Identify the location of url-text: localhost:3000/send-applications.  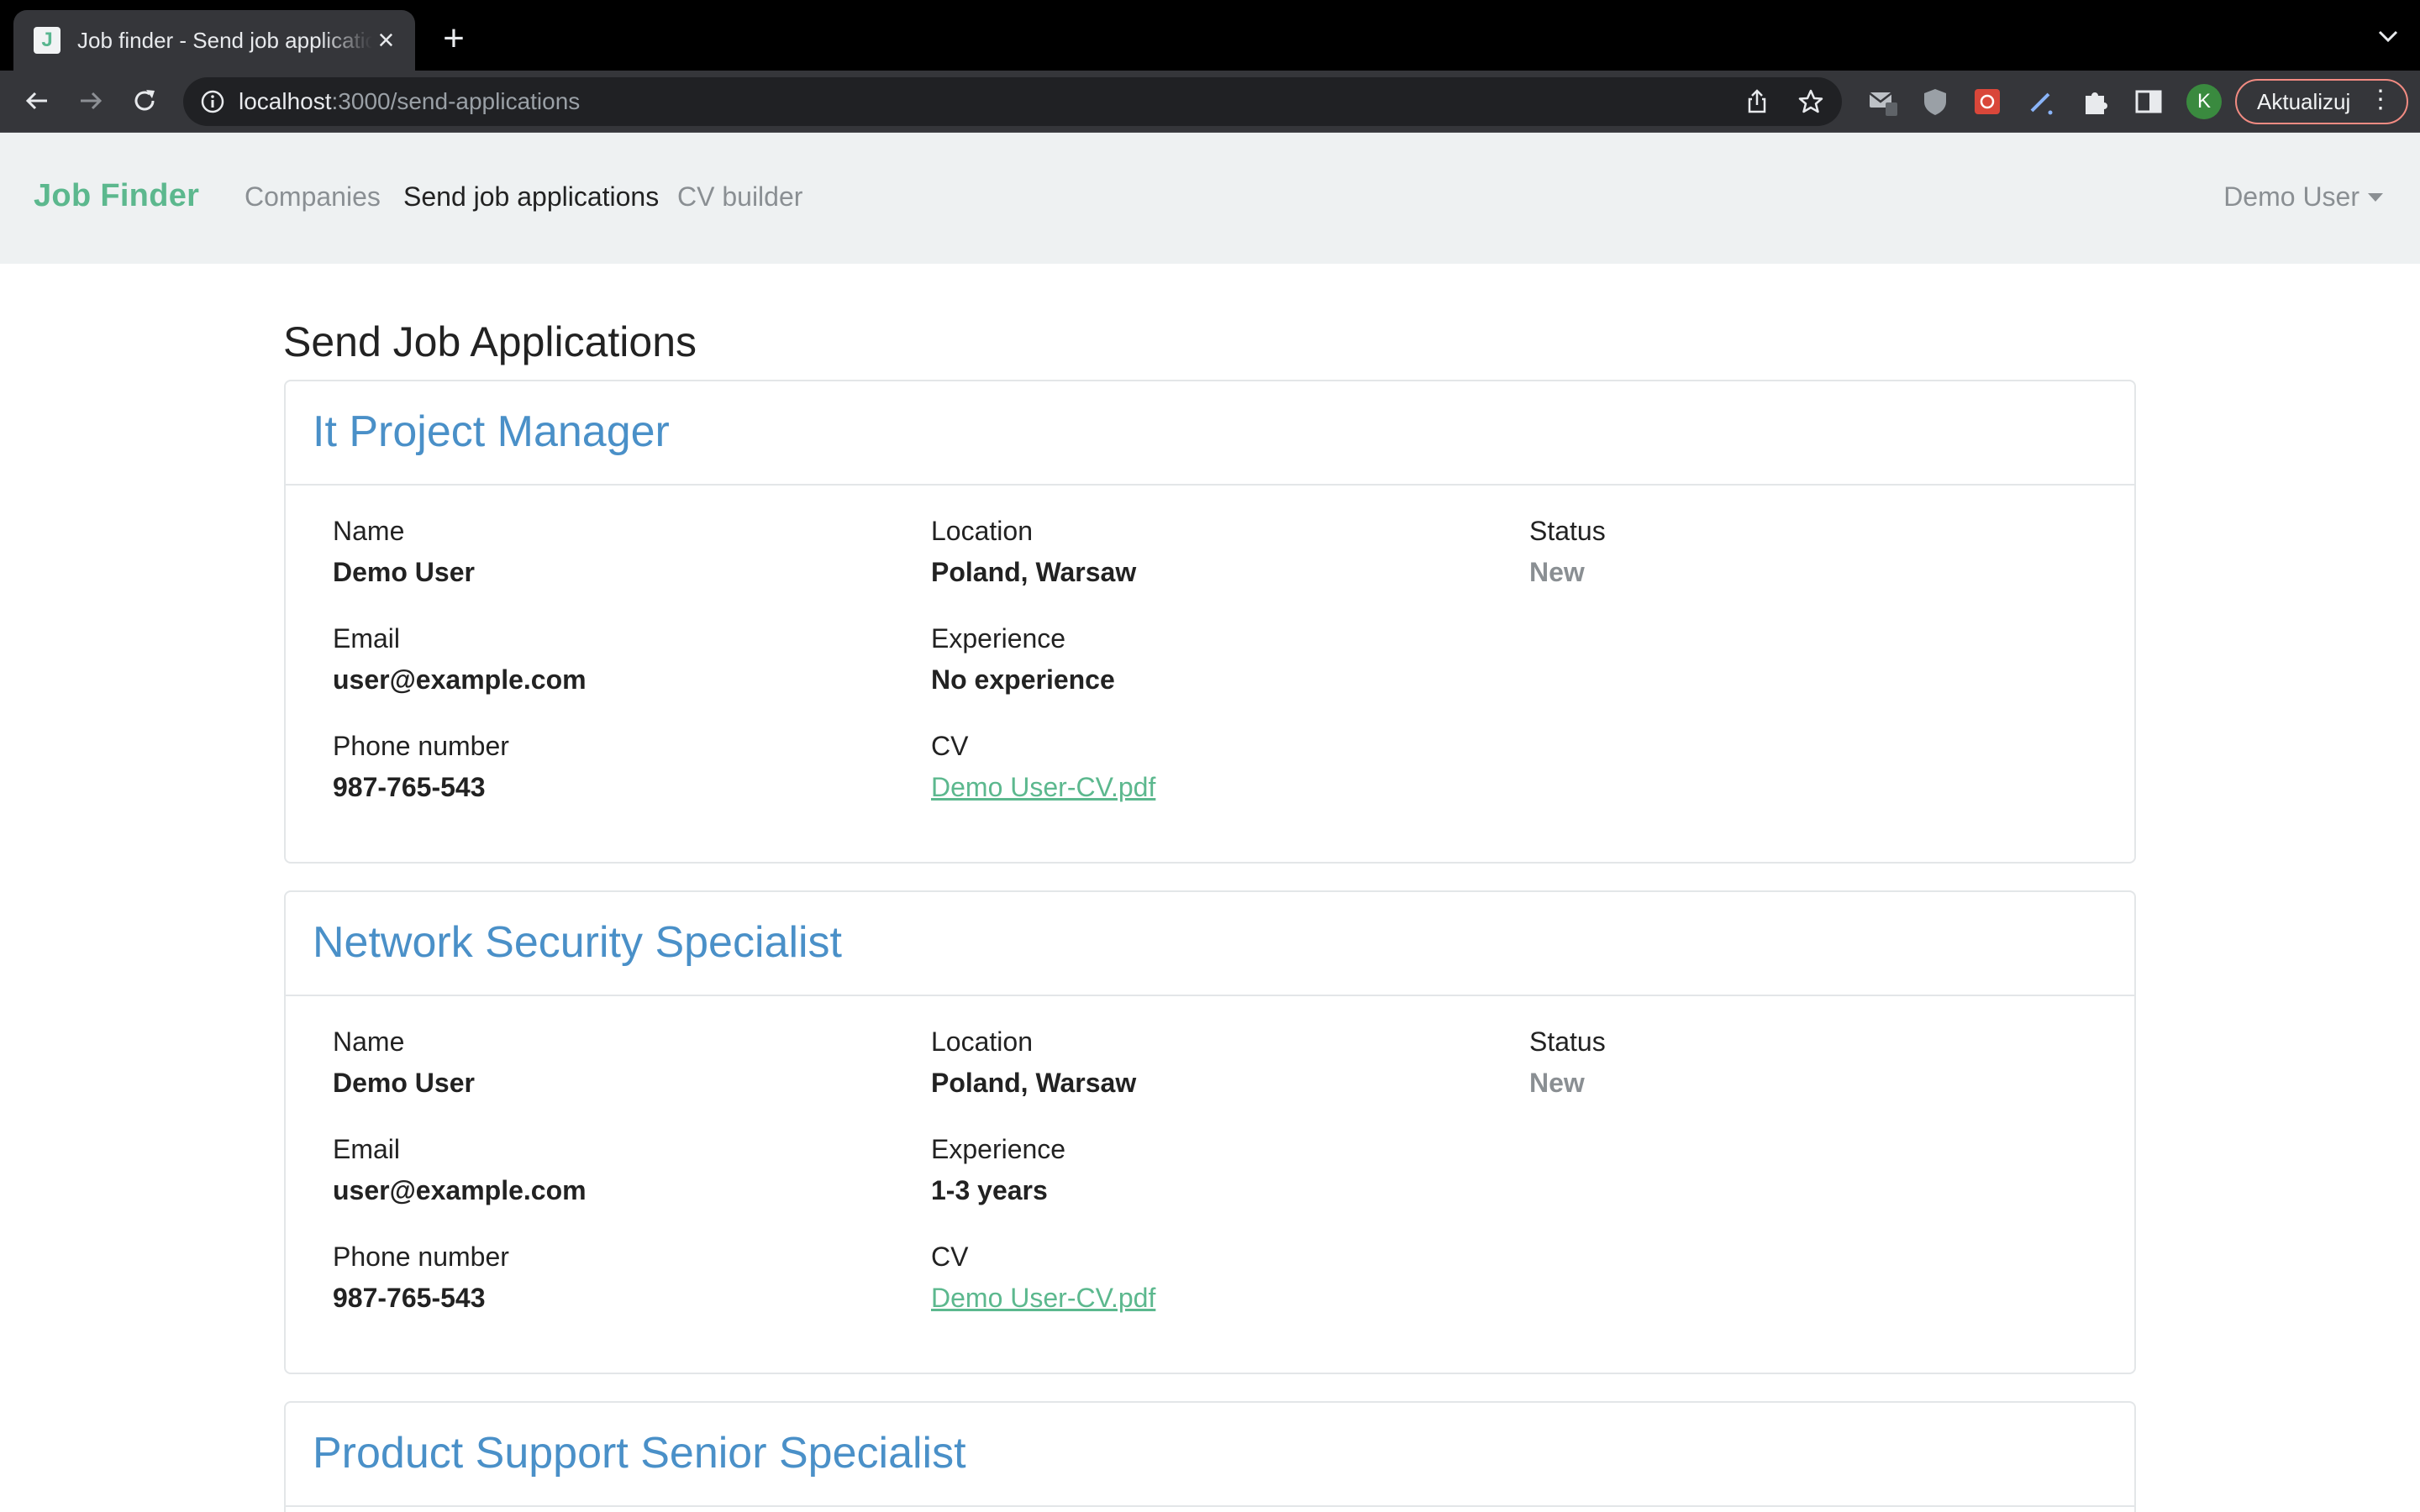
(409, 101).